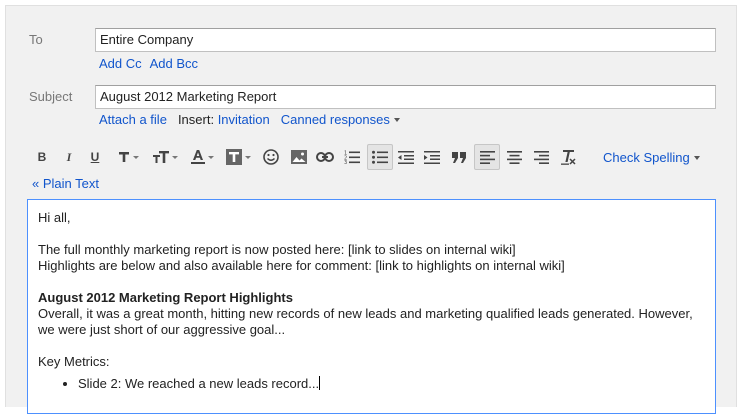 The width and height of the screenshot is (741, 414). I want to click on align-left-button, so click(487, 157).